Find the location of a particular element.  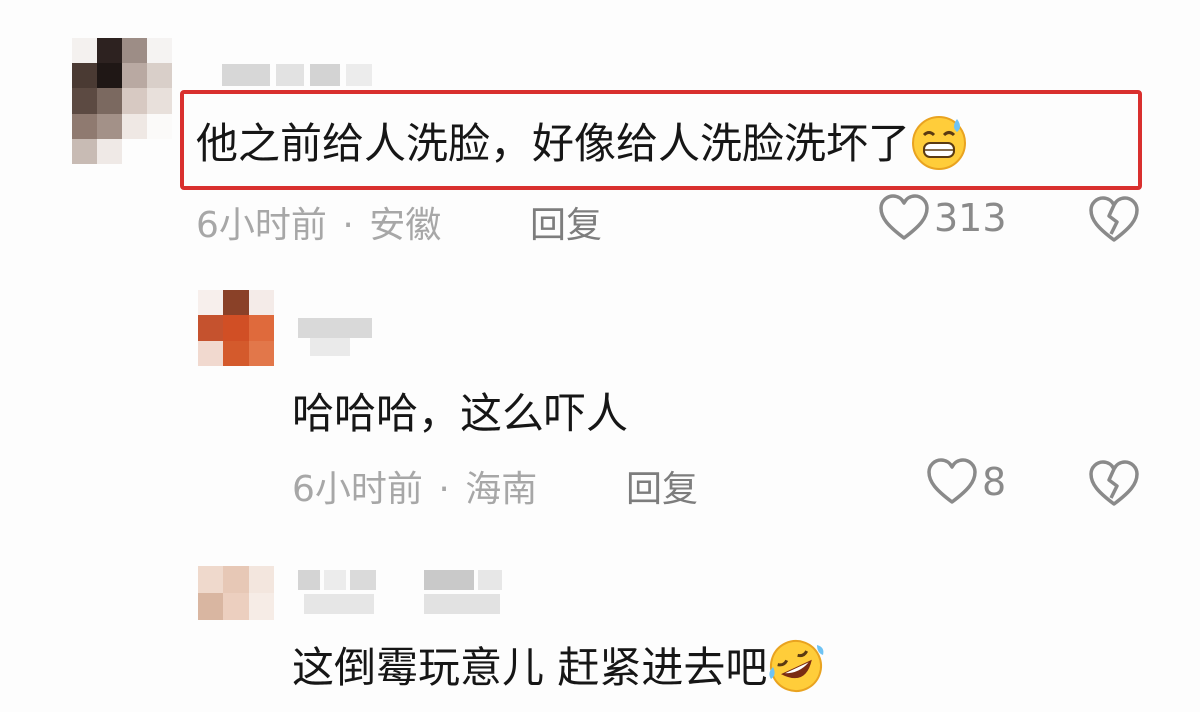

like-count: 8 is located at coordinates (994, 482).